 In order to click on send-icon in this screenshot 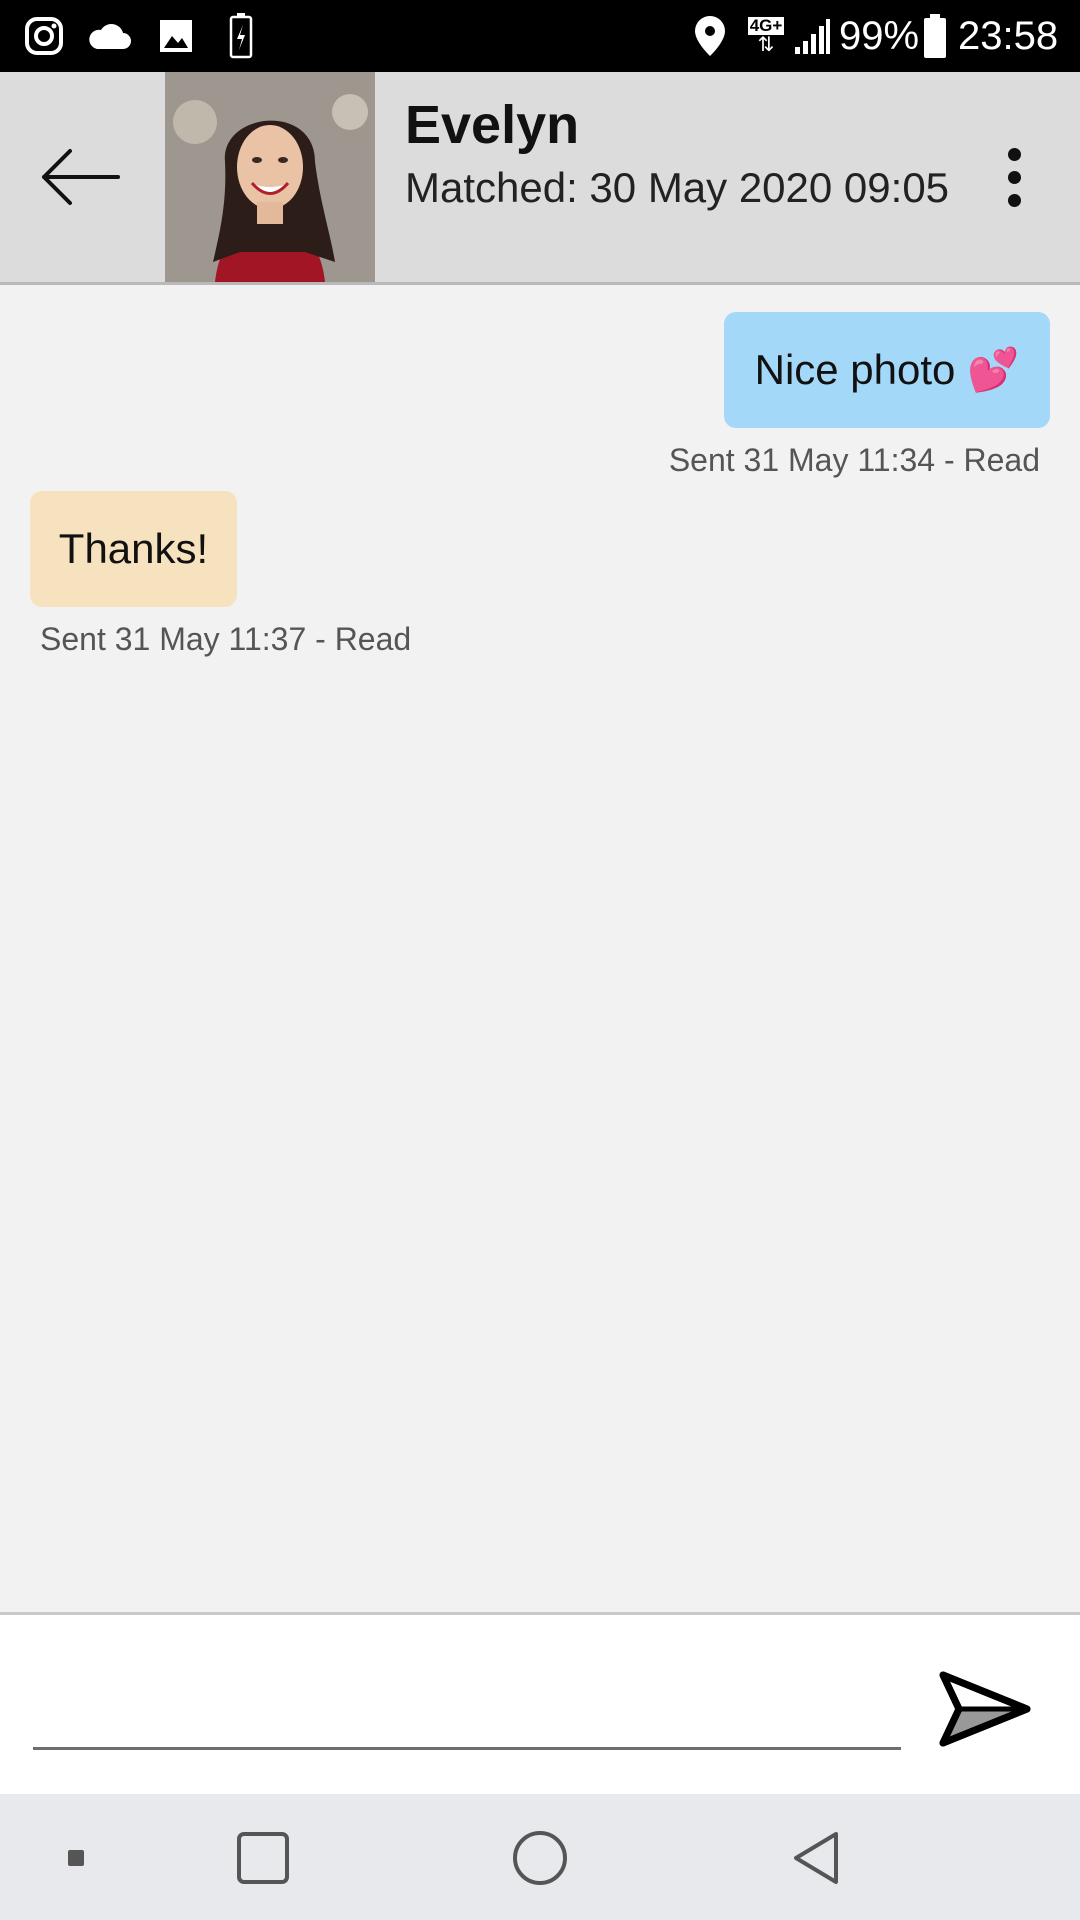, I will do `click(985, 1709)`.